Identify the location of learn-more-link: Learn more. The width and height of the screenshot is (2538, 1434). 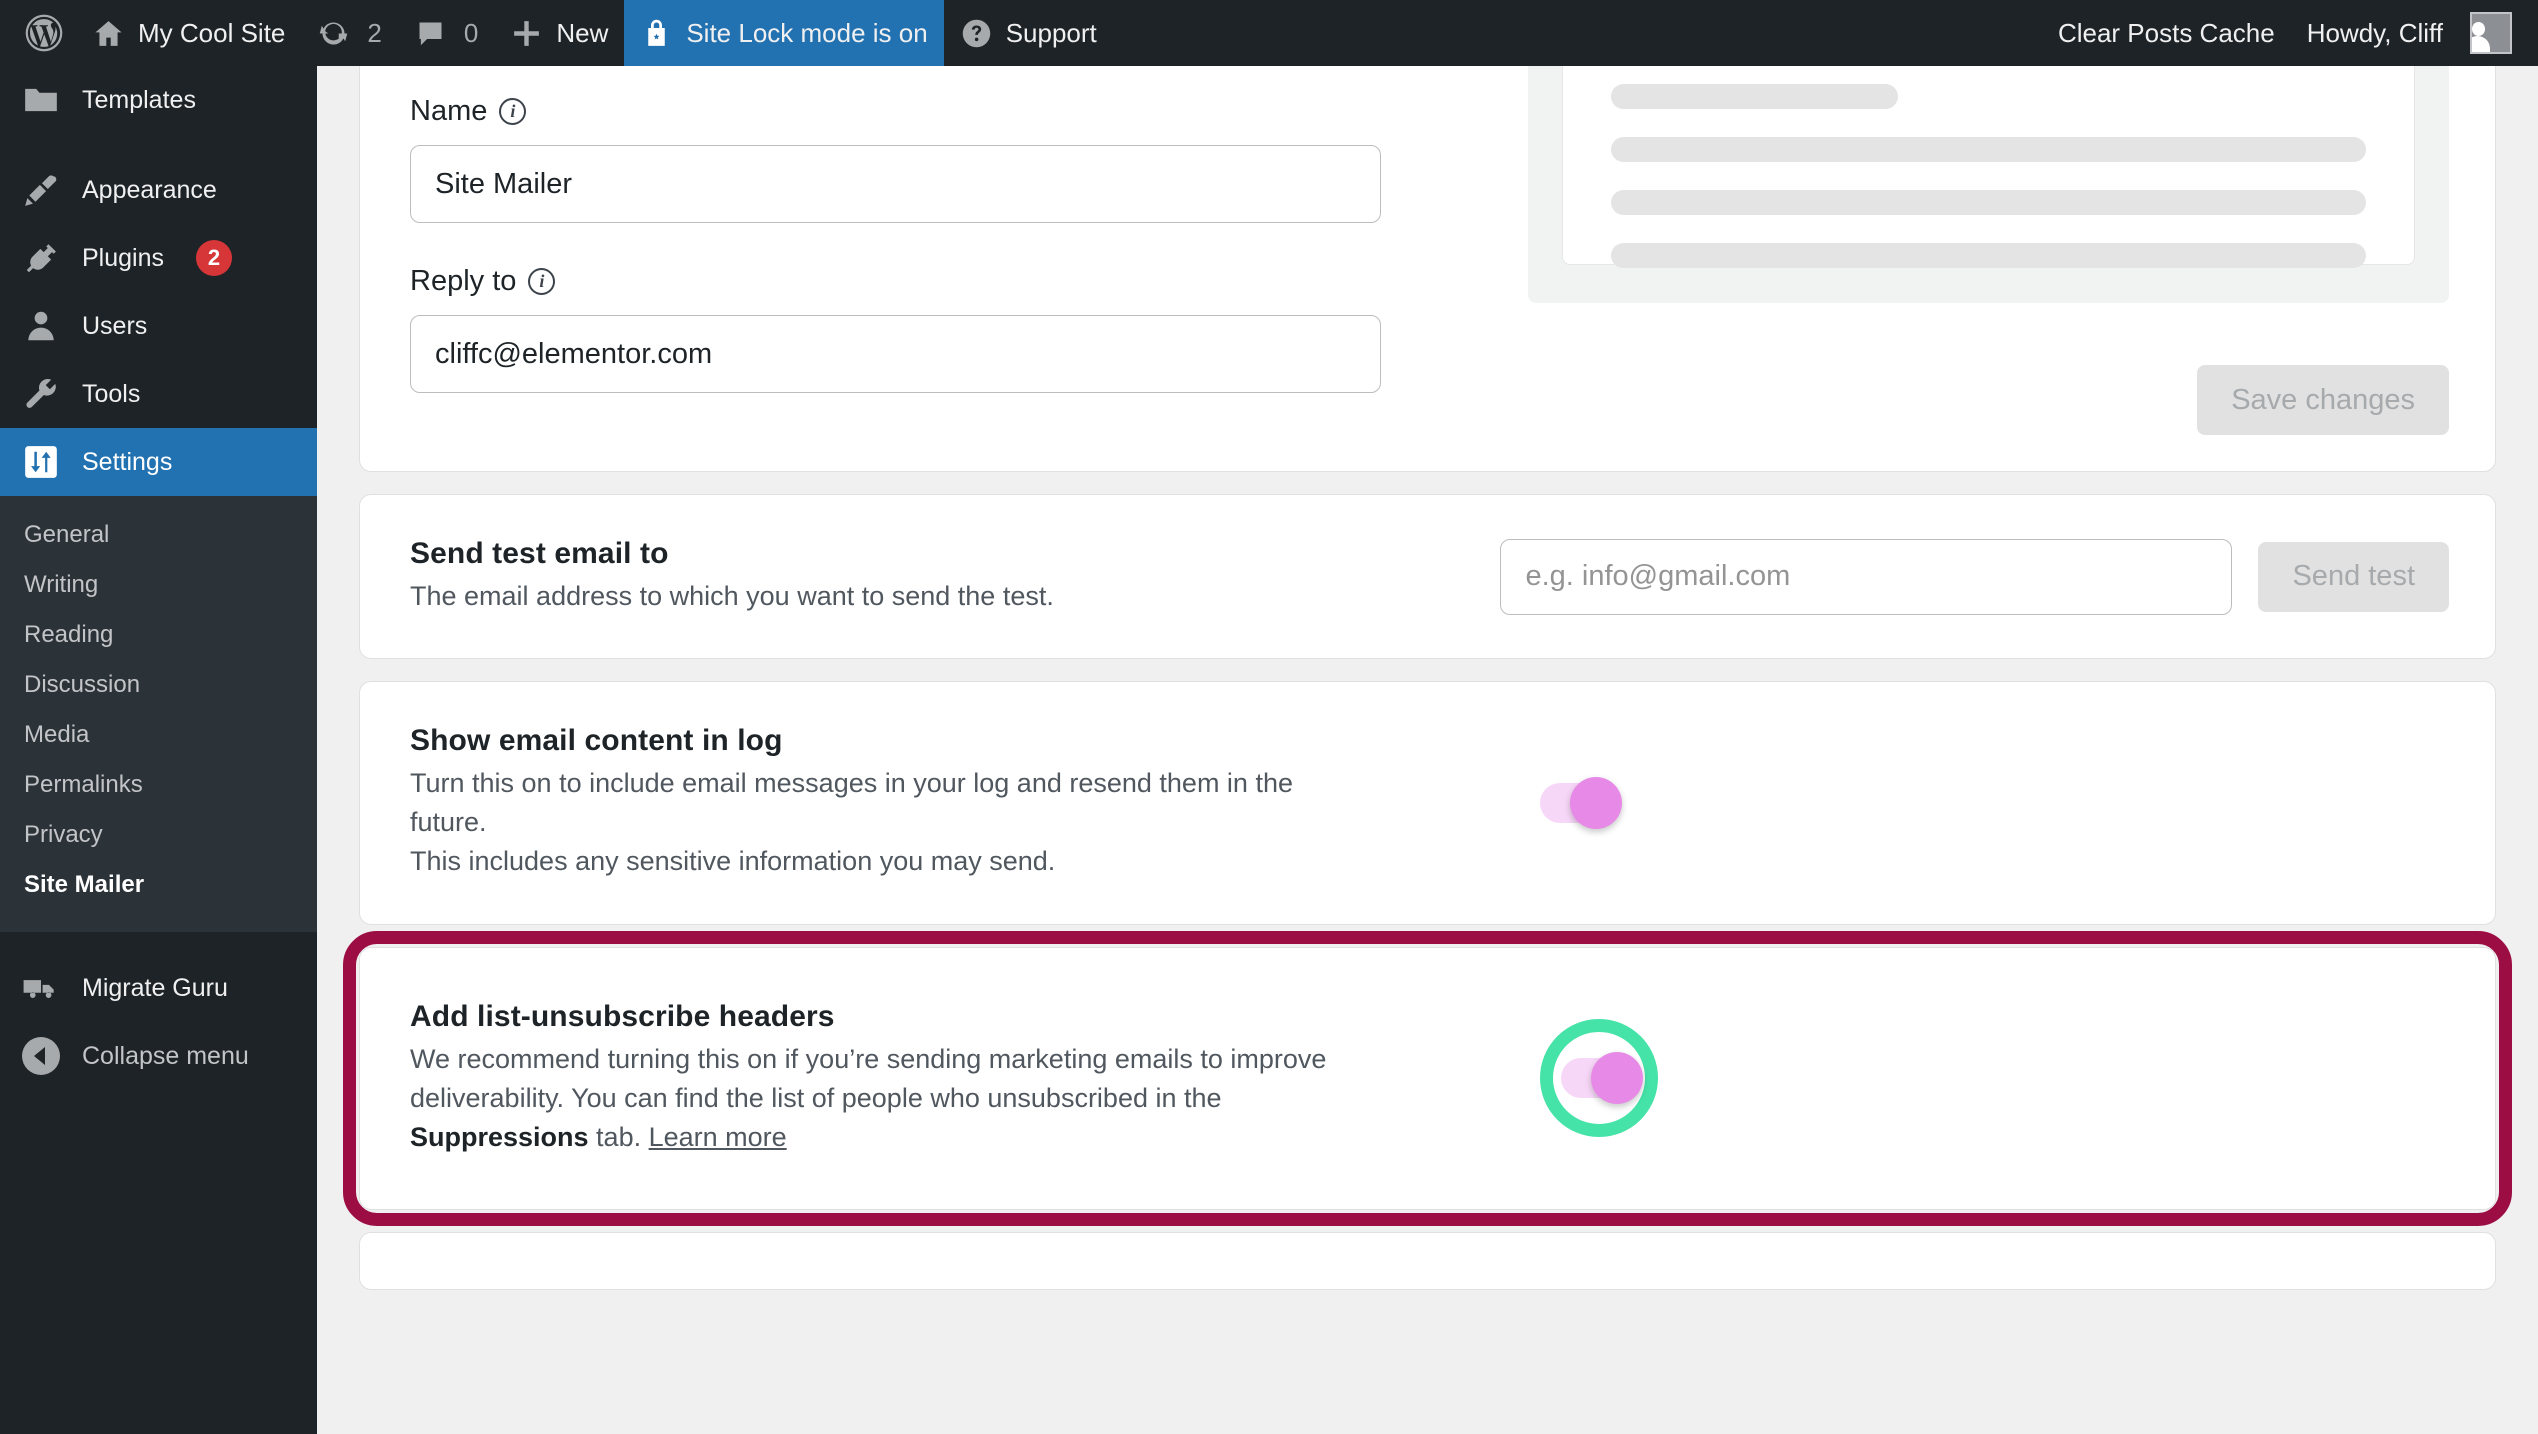
(718, 1137).